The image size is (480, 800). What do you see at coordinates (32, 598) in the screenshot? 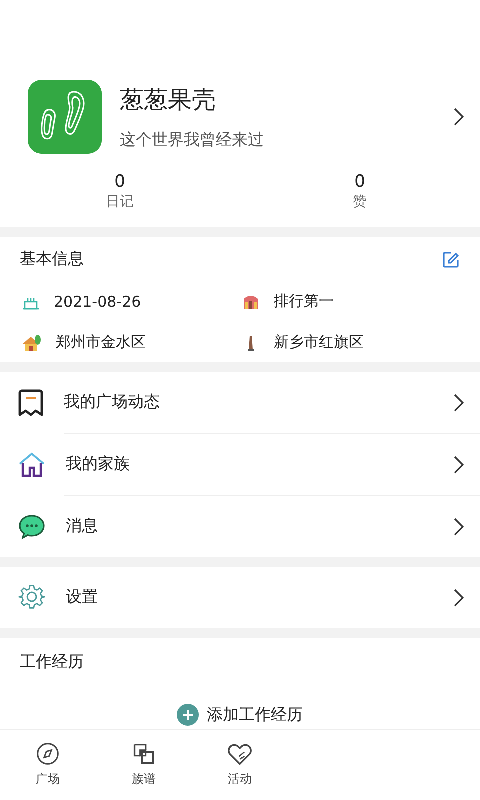
I see `gear-icon` at bounding box center [32, 598].